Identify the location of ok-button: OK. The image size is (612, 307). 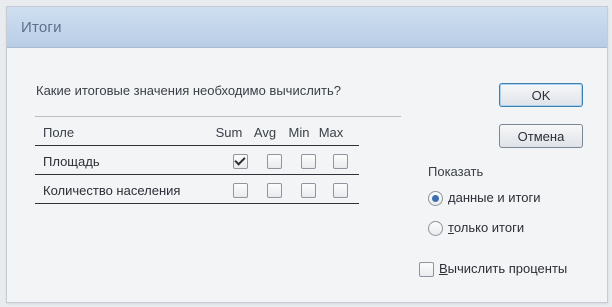
(541, 95).